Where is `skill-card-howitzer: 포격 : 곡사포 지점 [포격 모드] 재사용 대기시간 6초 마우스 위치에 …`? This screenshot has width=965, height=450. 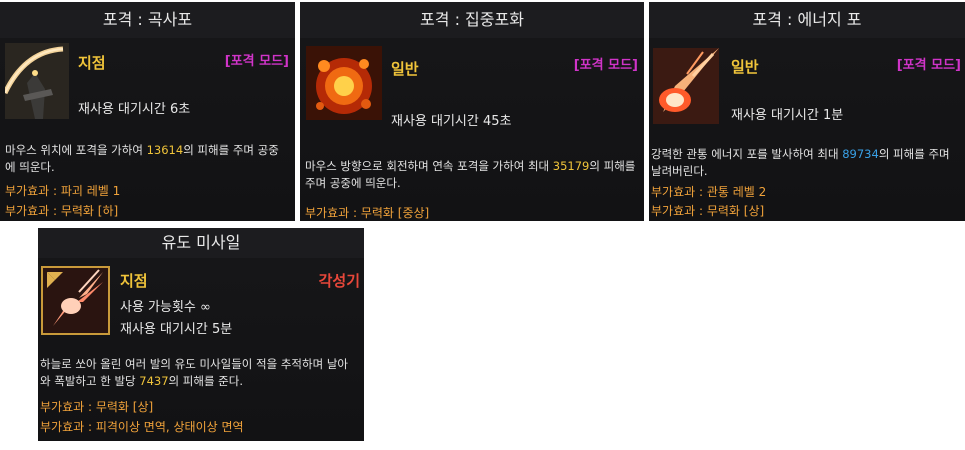 skill-card-howitzer: 포격 : 곡사포 지점 [포격 모드] 재사용 대기시간 6초 마우스 위치에 … is located at coordinates (147, 111).